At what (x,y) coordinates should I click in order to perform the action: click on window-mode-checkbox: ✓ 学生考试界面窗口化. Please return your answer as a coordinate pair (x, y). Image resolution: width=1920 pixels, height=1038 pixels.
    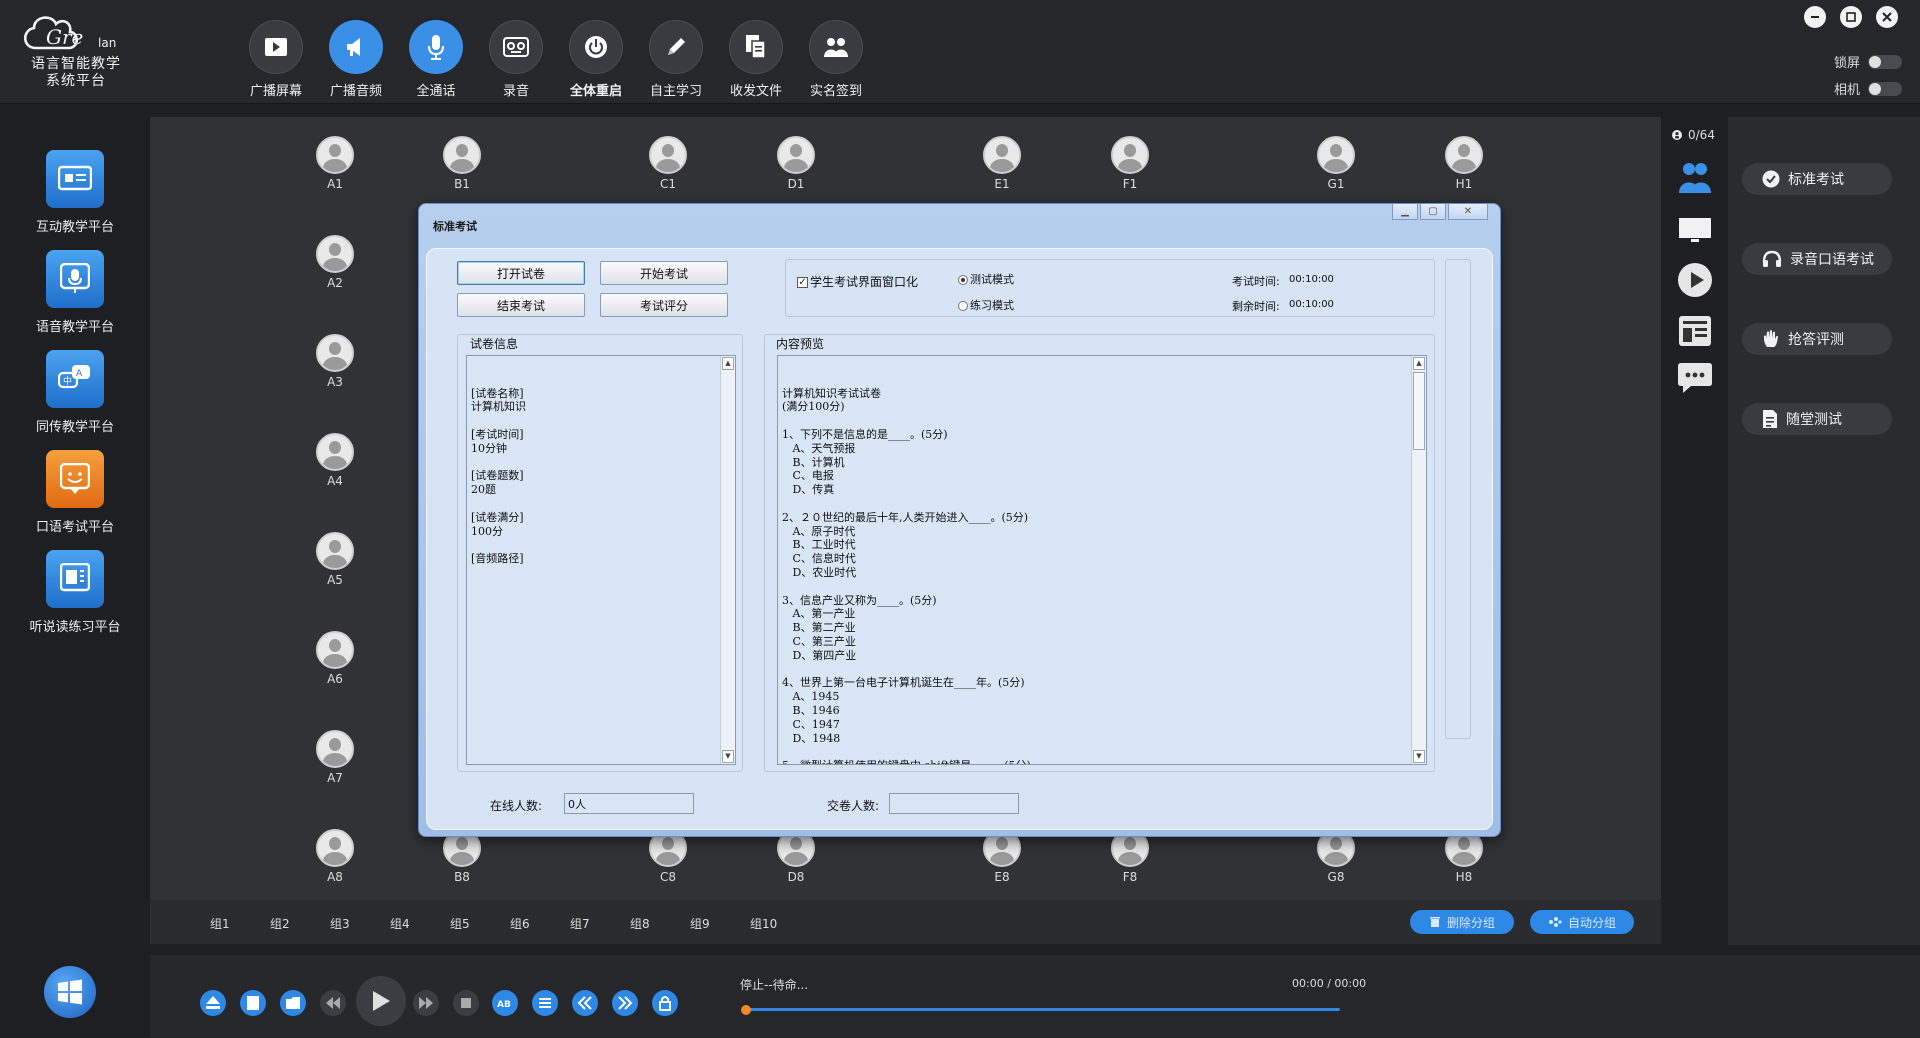
    Looking at the image, I should click on (857, 281).